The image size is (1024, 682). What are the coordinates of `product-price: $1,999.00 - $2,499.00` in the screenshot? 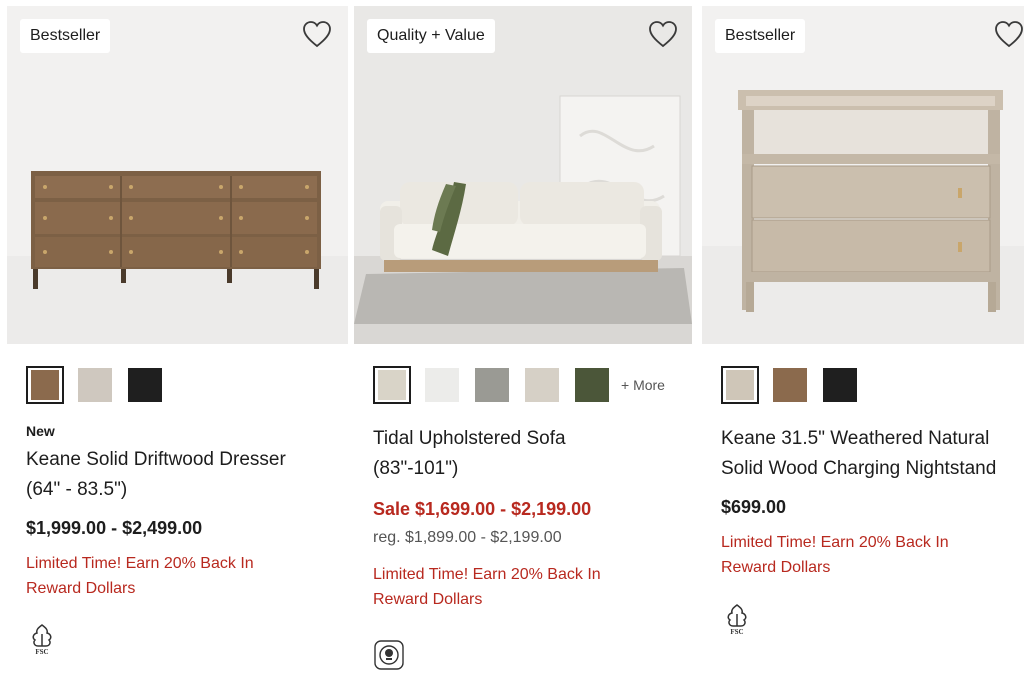 It's located at (114, 528).